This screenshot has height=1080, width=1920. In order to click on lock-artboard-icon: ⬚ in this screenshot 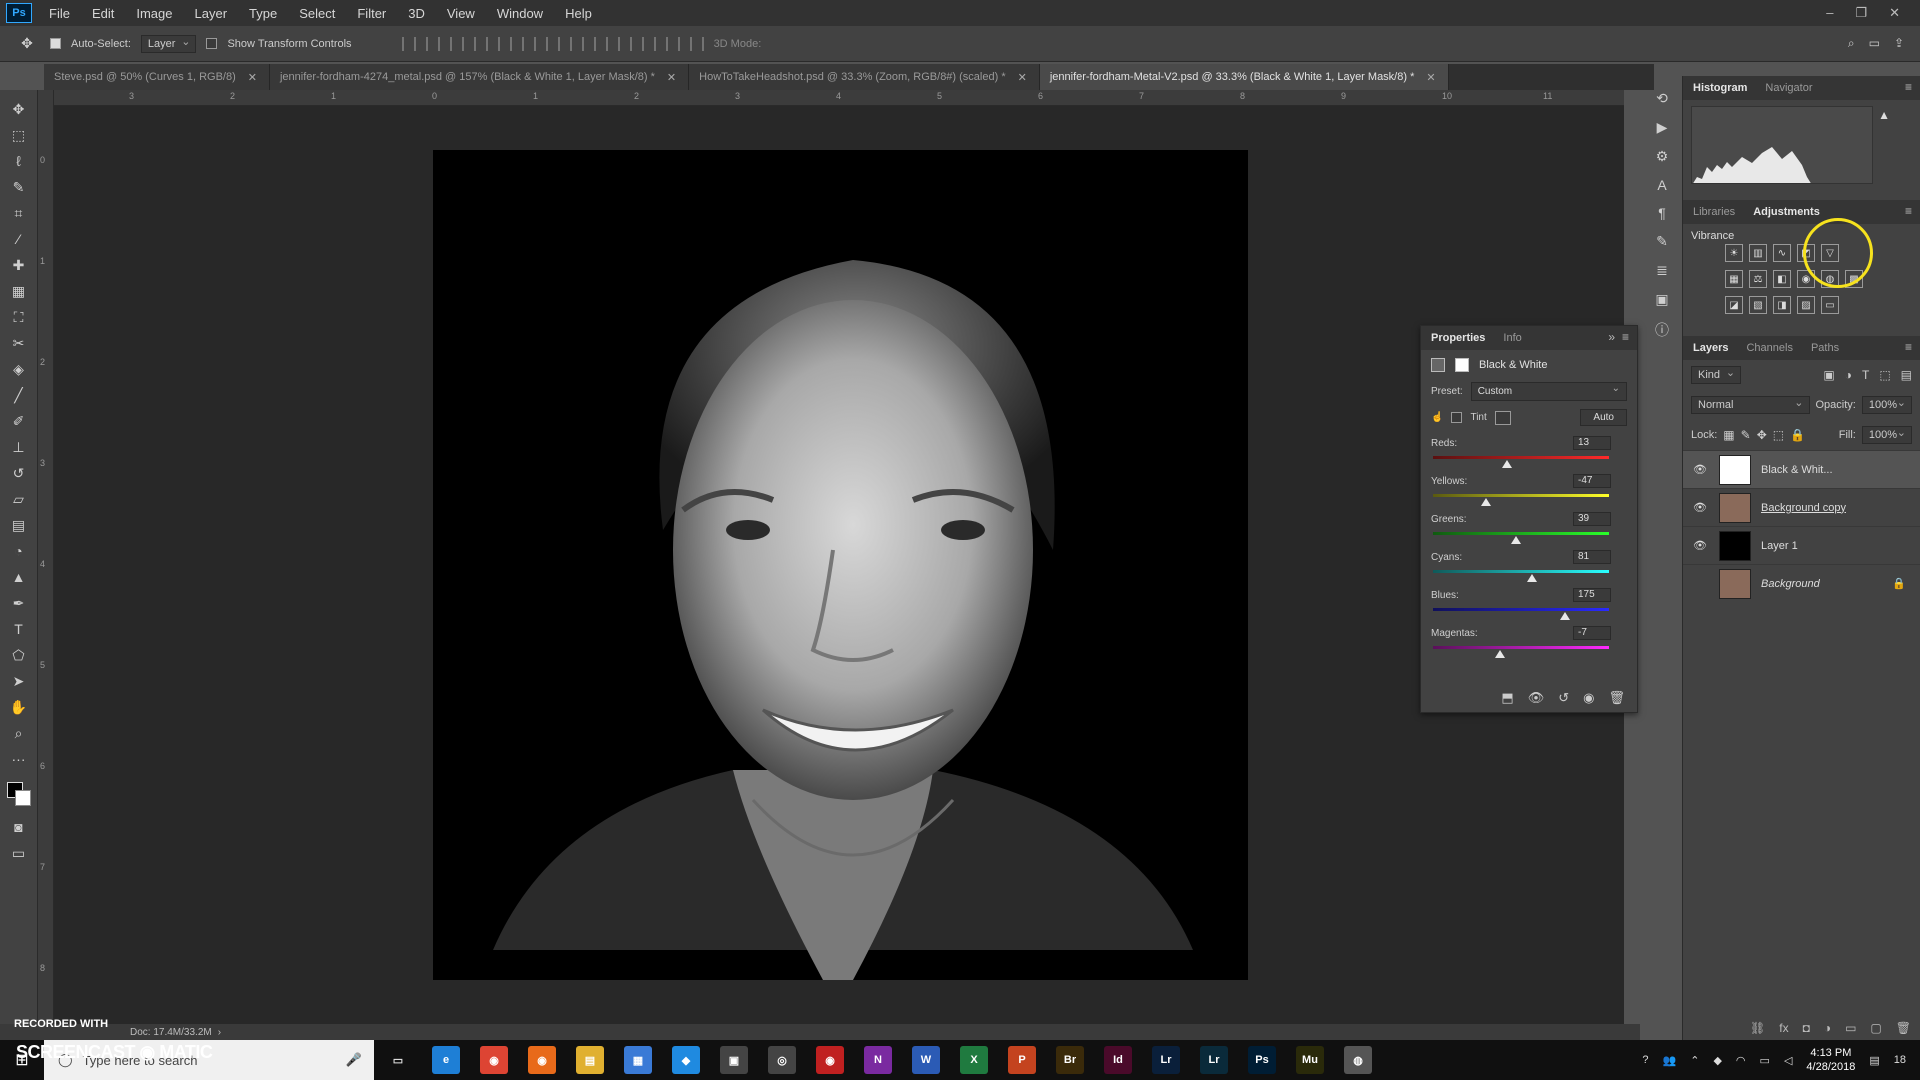, I will do `click(1778, 435)`.